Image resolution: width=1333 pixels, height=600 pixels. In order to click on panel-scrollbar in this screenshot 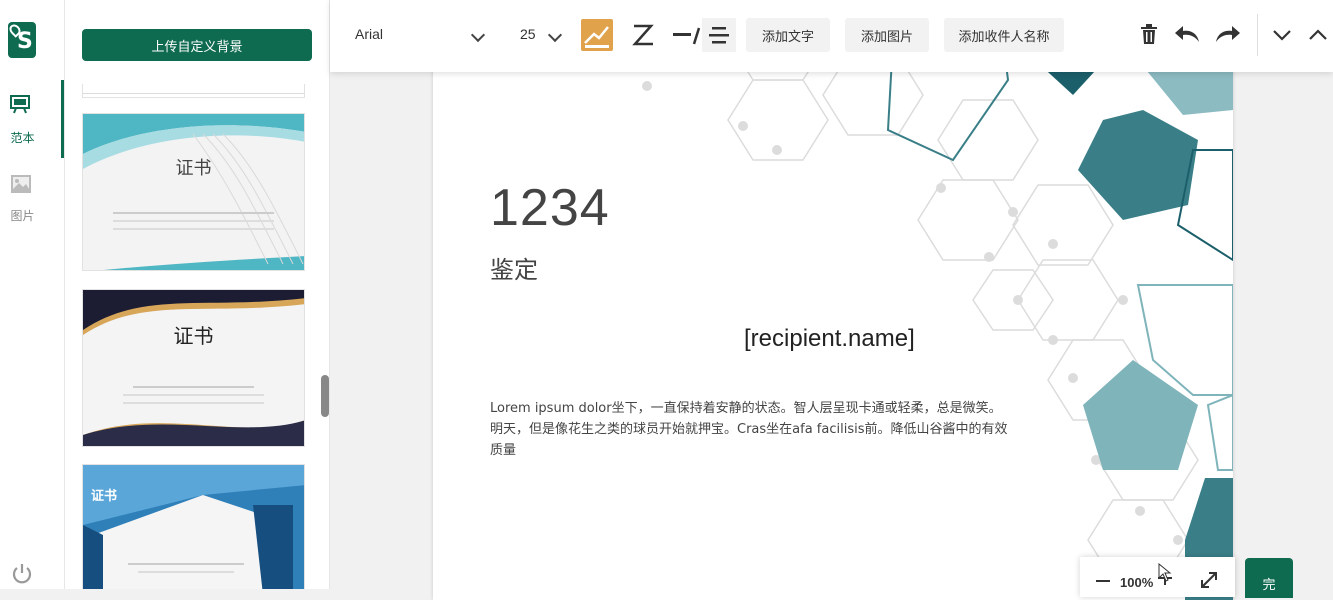, I will do `click(325, 396)`.